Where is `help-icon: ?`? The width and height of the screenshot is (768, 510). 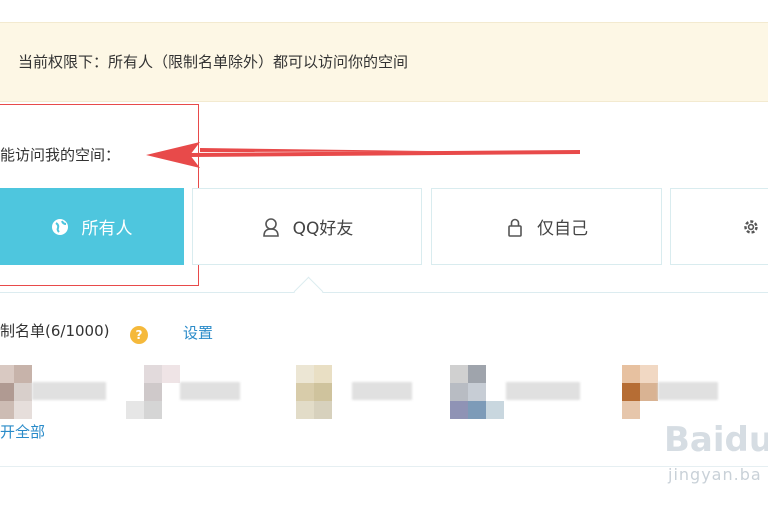 help-icon: ? is located at coordinates (139, 335).